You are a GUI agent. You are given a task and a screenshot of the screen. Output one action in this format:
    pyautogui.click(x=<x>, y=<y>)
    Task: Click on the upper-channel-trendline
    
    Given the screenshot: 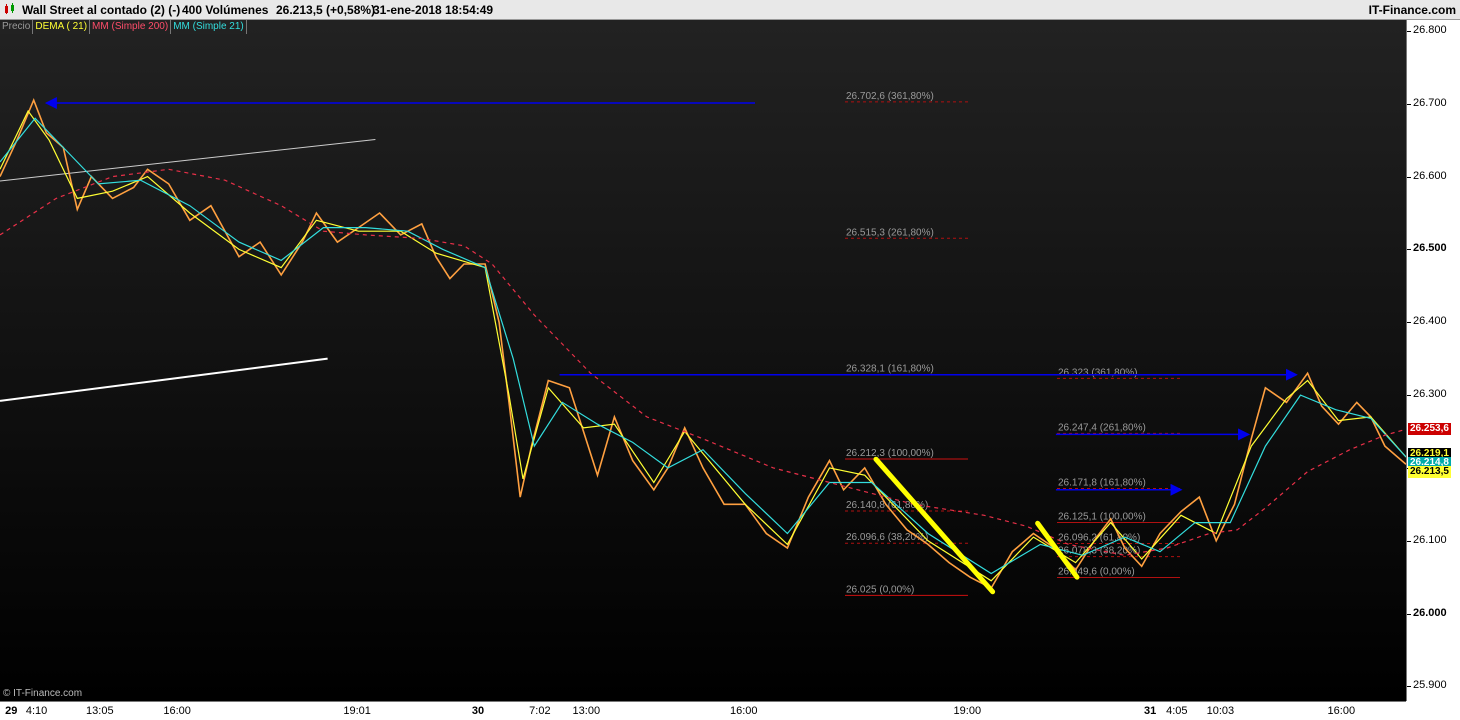 What is the action you would take?
    pyautogui.click(x=188, y=160)
    